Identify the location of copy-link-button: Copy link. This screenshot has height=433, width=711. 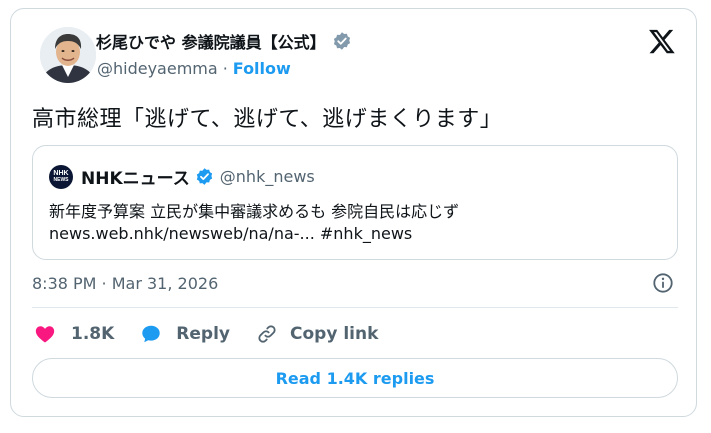
(317, 334).